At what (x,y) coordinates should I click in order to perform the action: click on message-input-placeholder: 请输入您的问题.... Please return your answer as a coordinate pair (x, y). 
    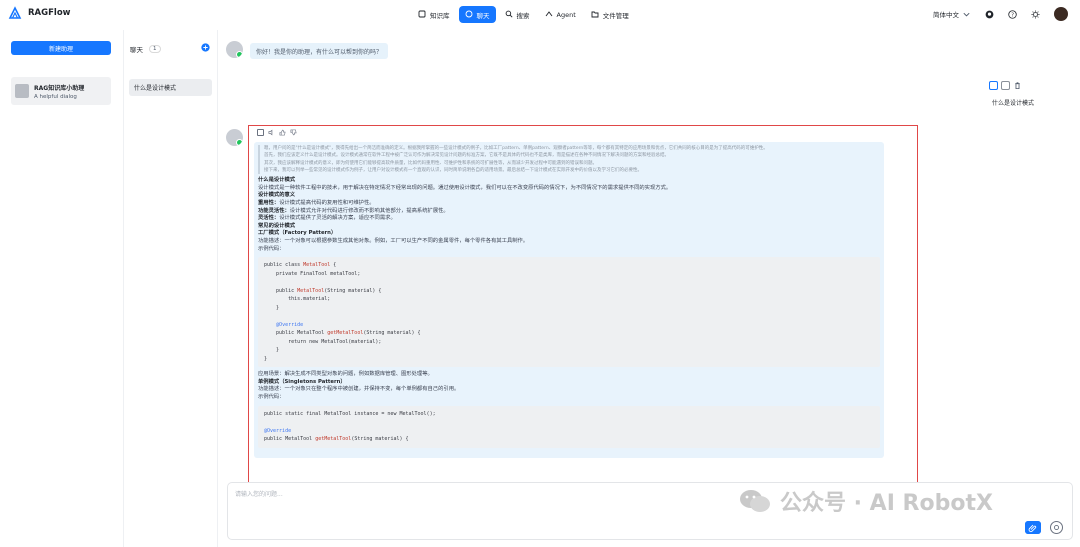
    Looking at the image, I should click on (259, 493).